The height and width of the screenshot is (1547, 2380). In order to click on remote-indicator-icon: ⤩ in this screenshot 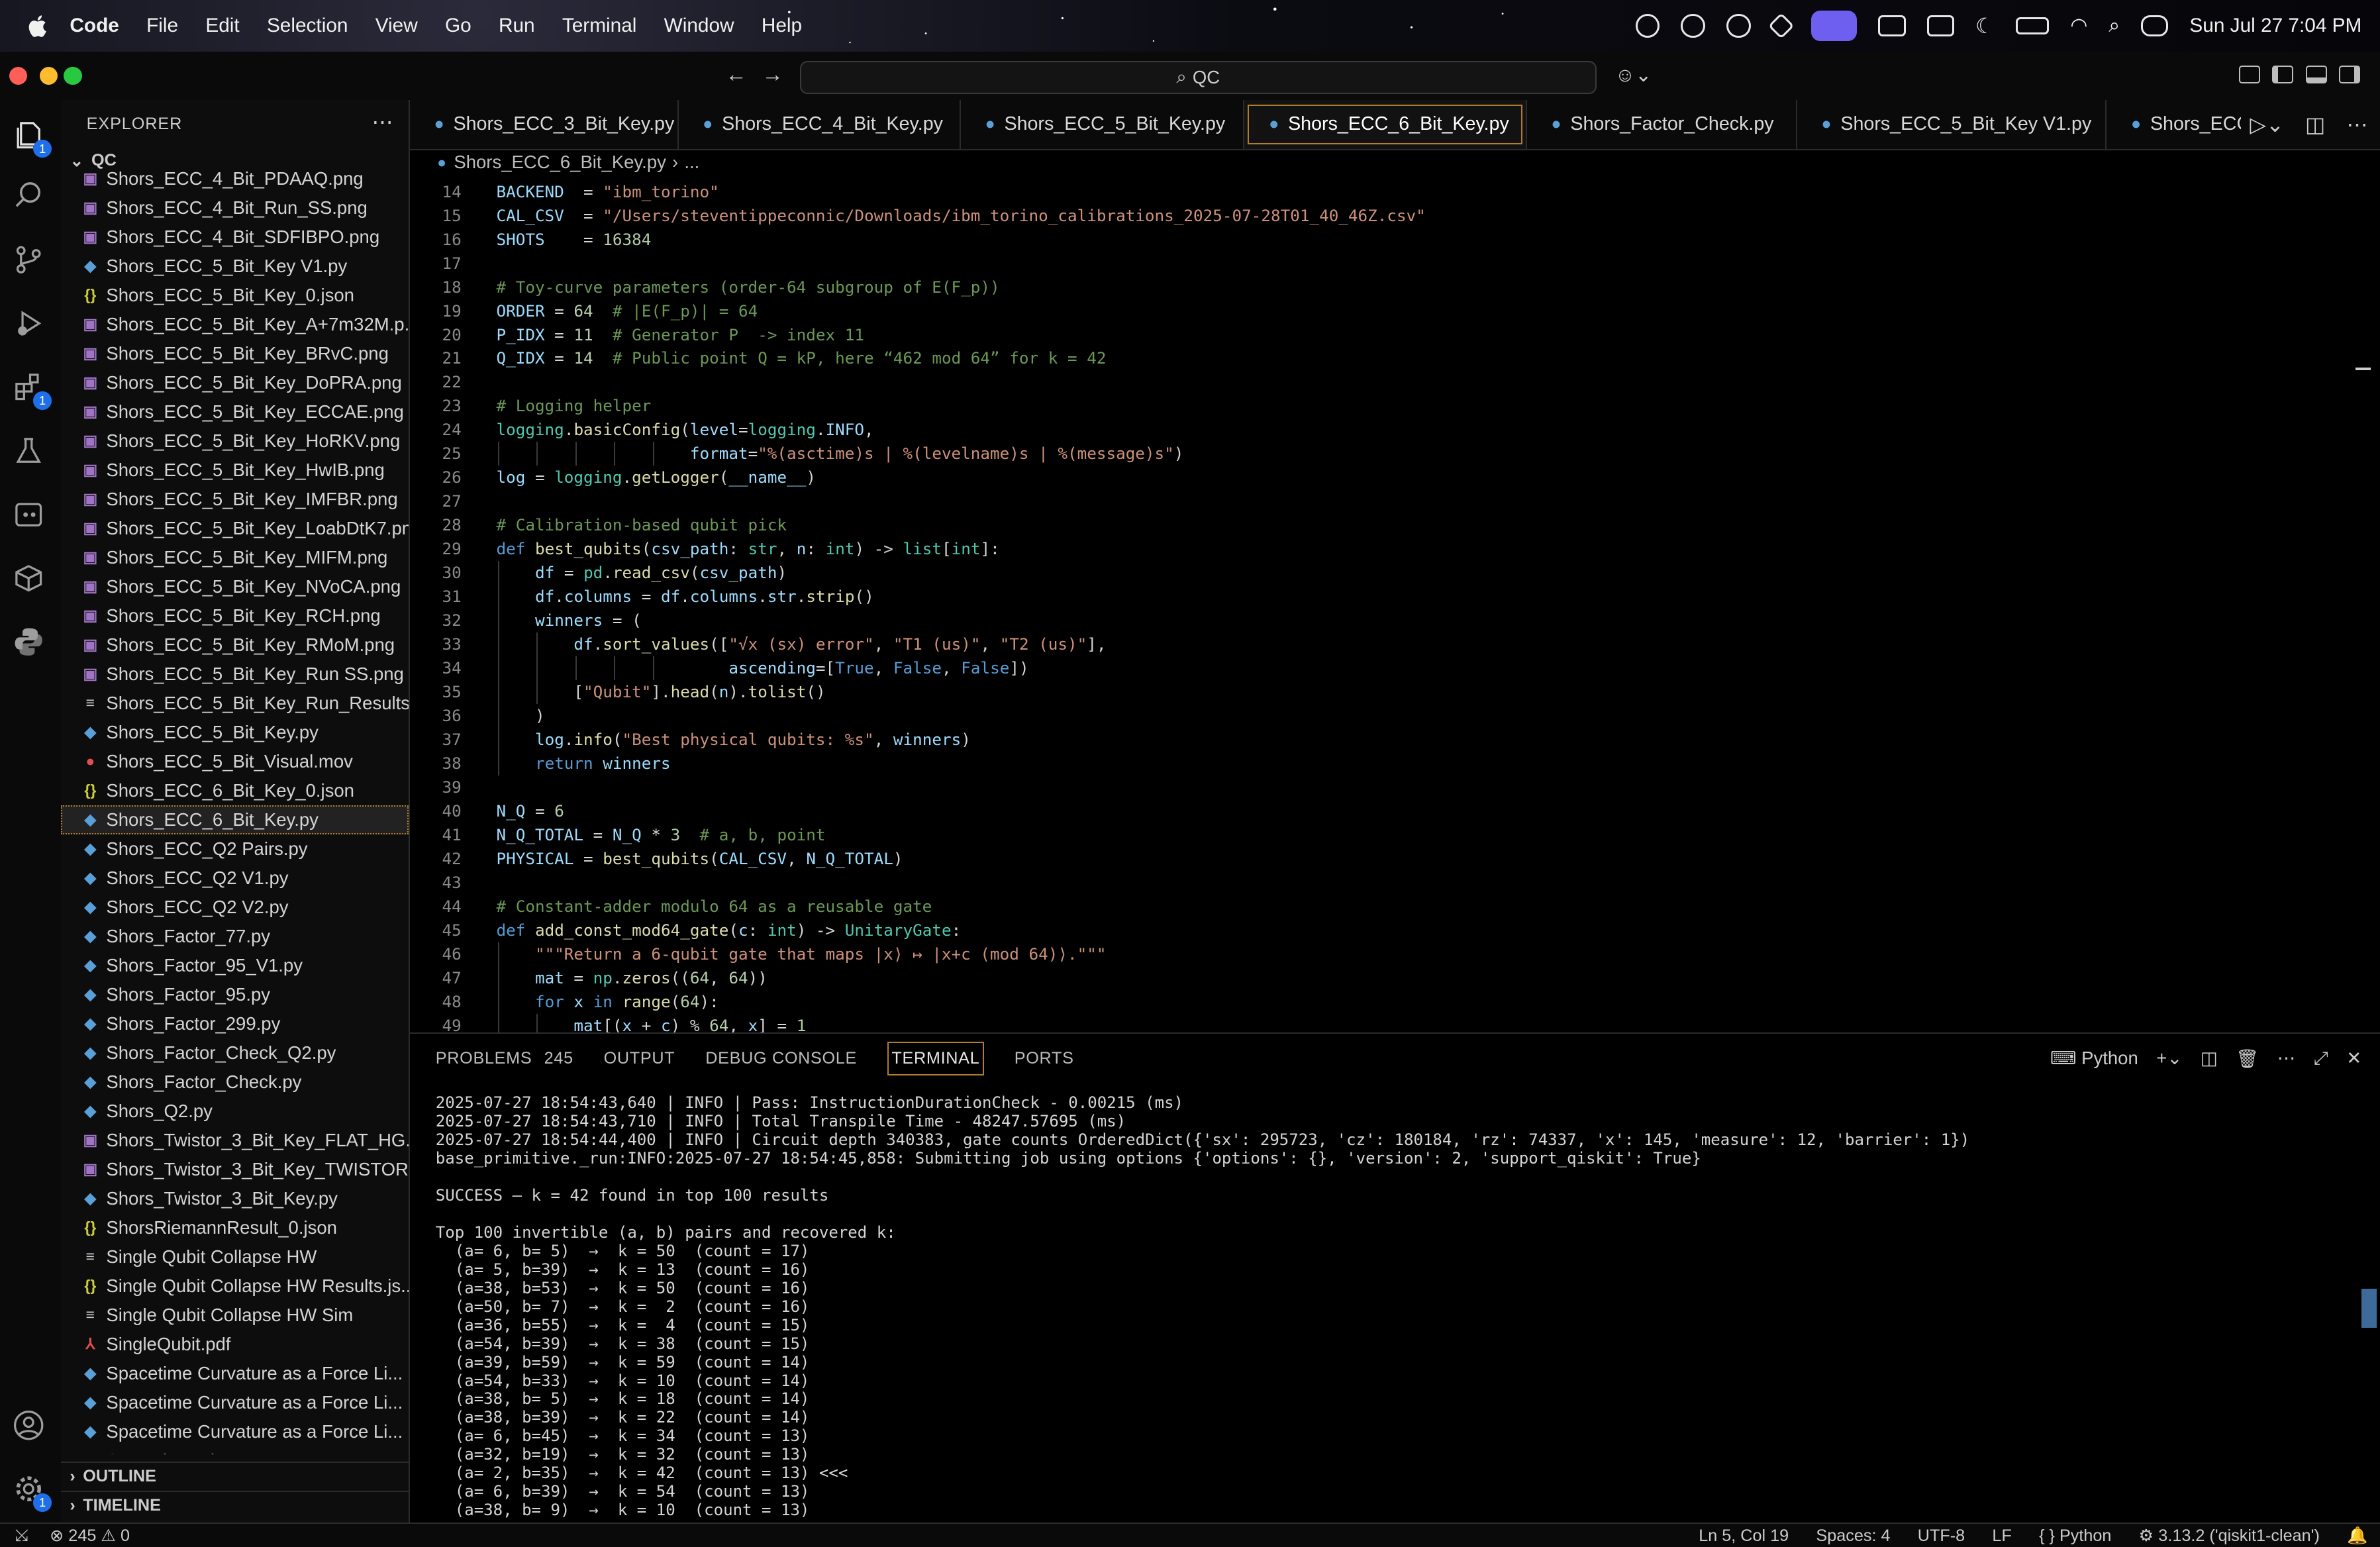, I will do `click(21, 1536)`.